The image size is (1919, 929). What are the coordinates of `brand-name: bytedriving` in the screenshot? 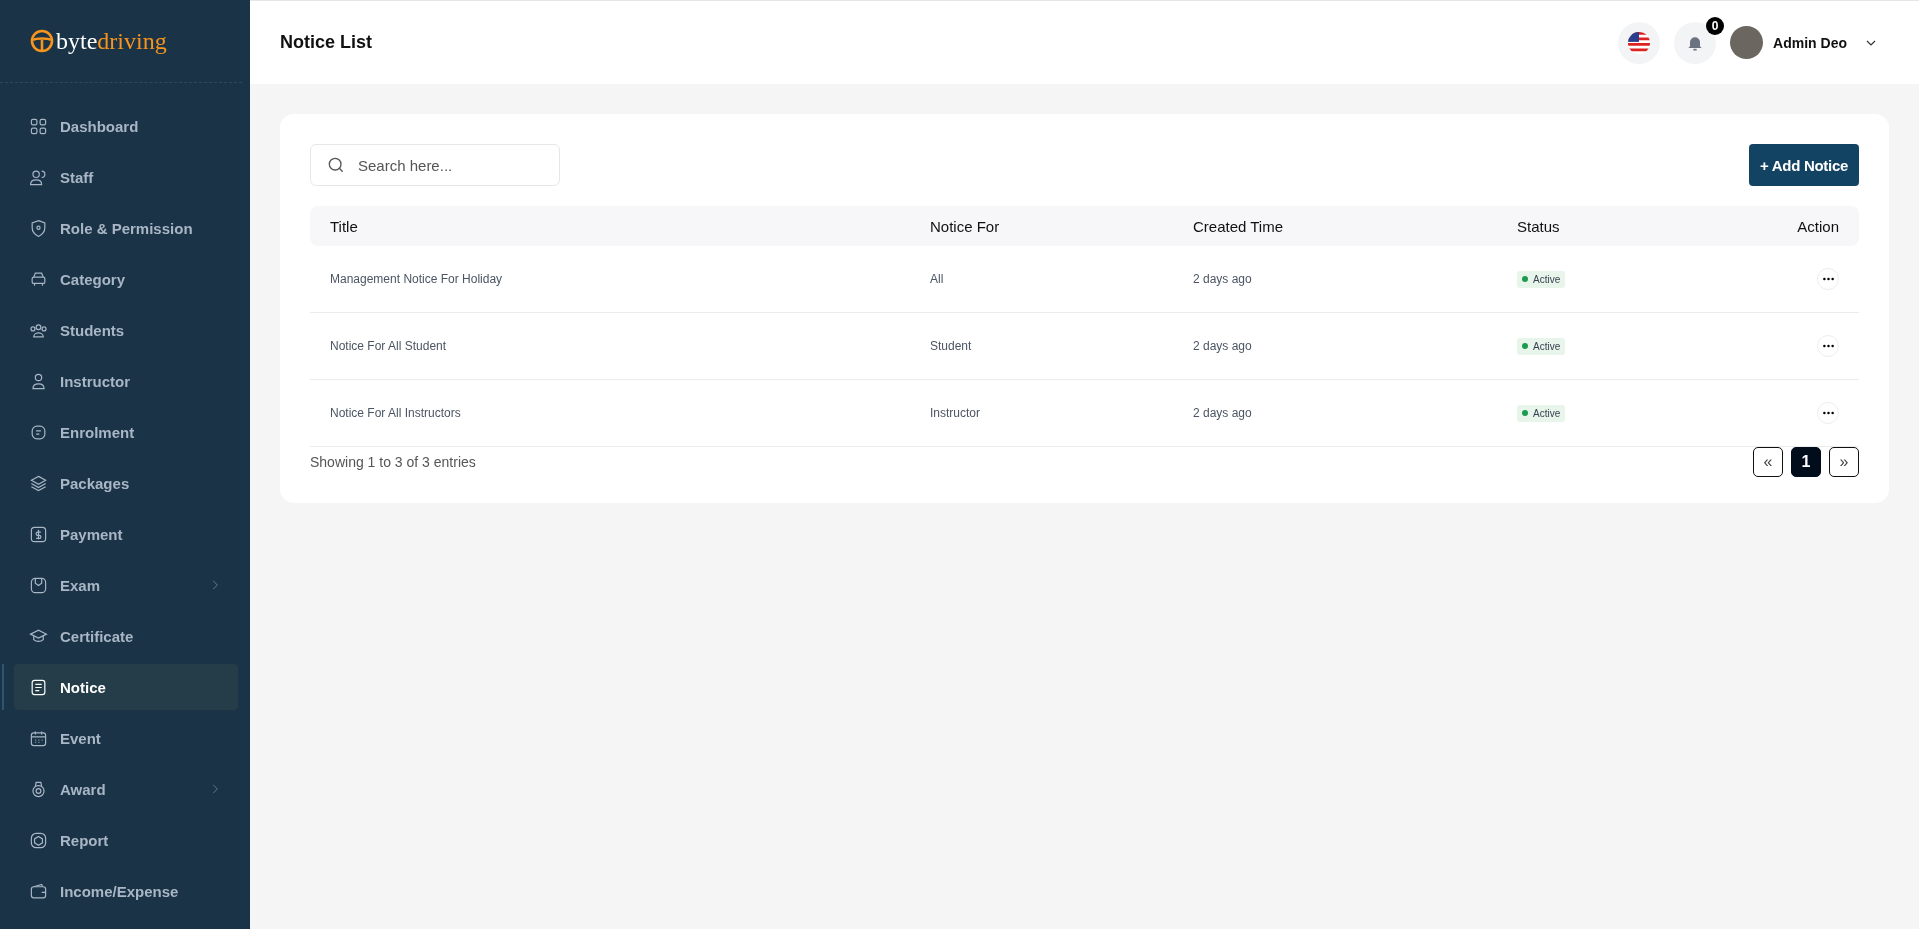 It's located at (111, 41).